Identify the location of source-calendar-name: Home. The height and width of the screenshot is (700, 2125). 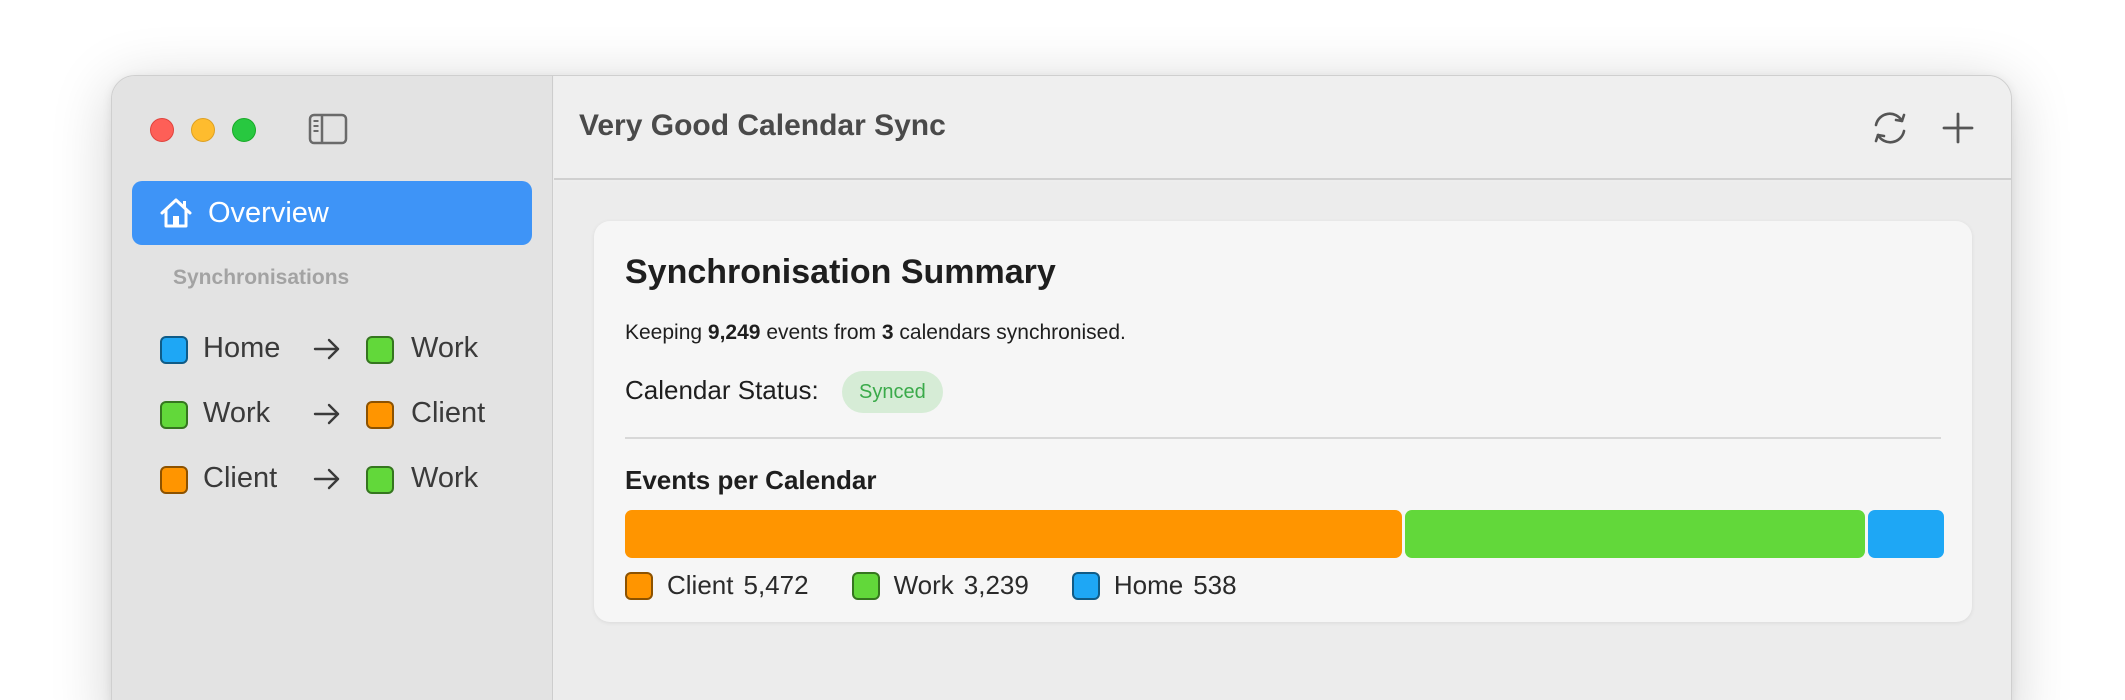
(242, 348).